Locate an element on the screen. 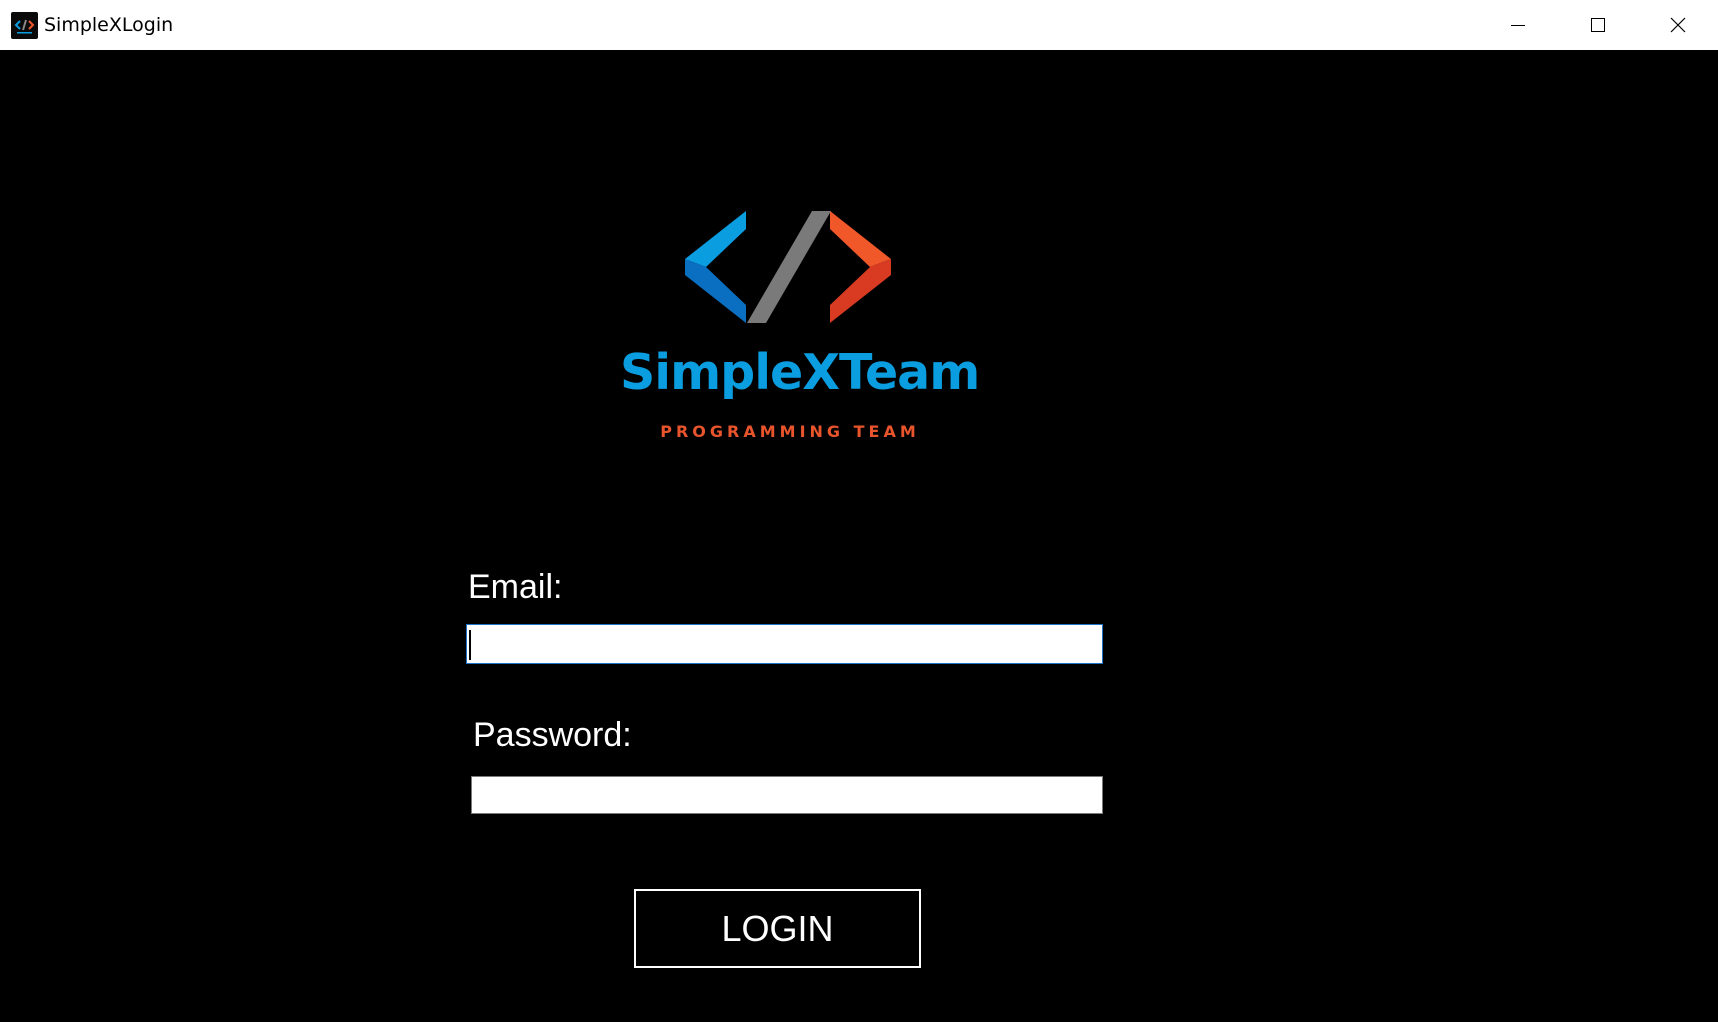 This screenshot has height=1022, width=1718. text-caret is located at coordinates (470, 645).